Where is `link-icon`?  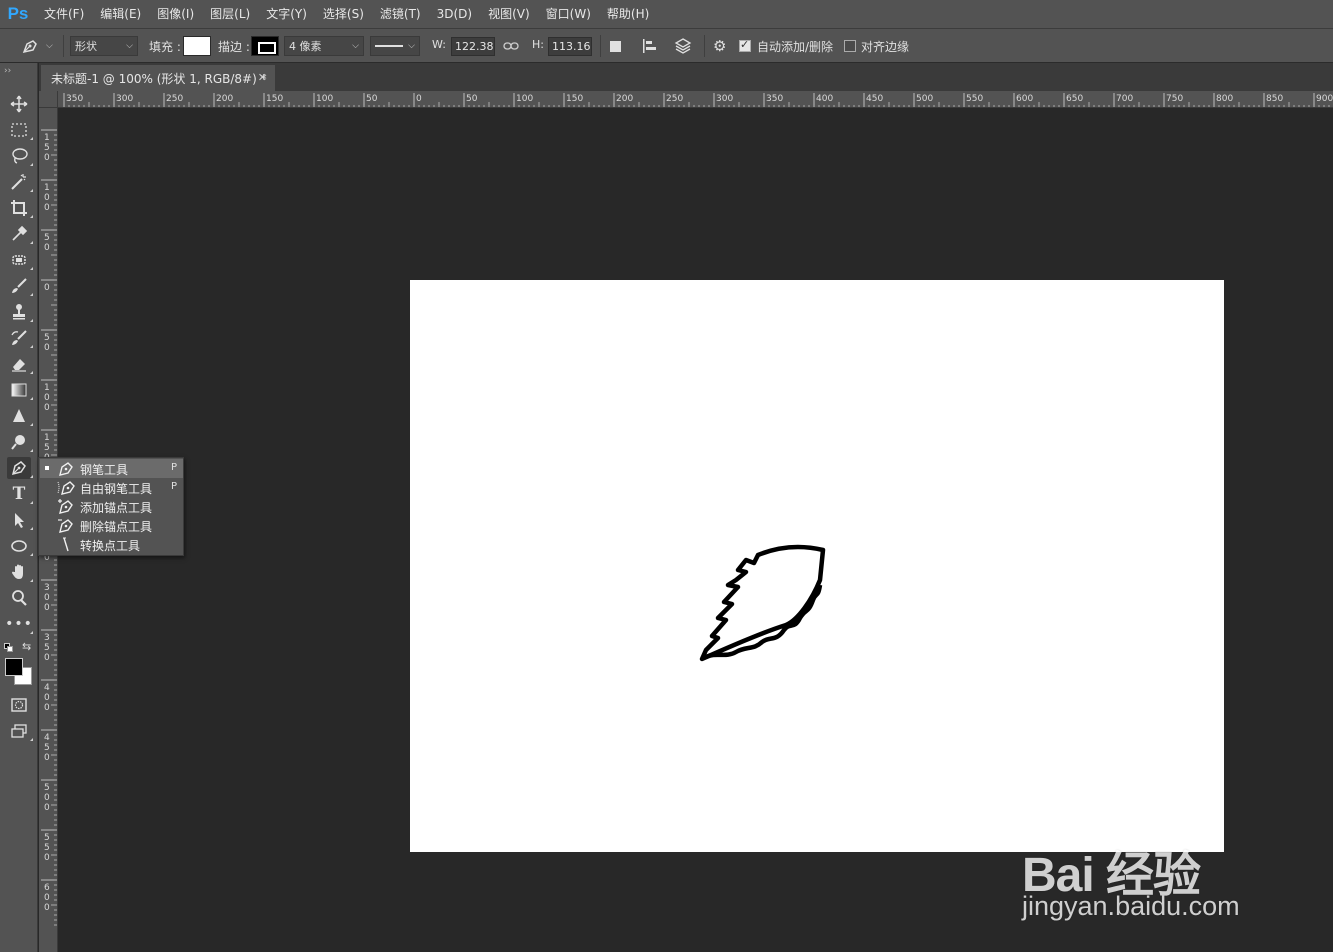 link-icon is located at coordinates (511, 46).